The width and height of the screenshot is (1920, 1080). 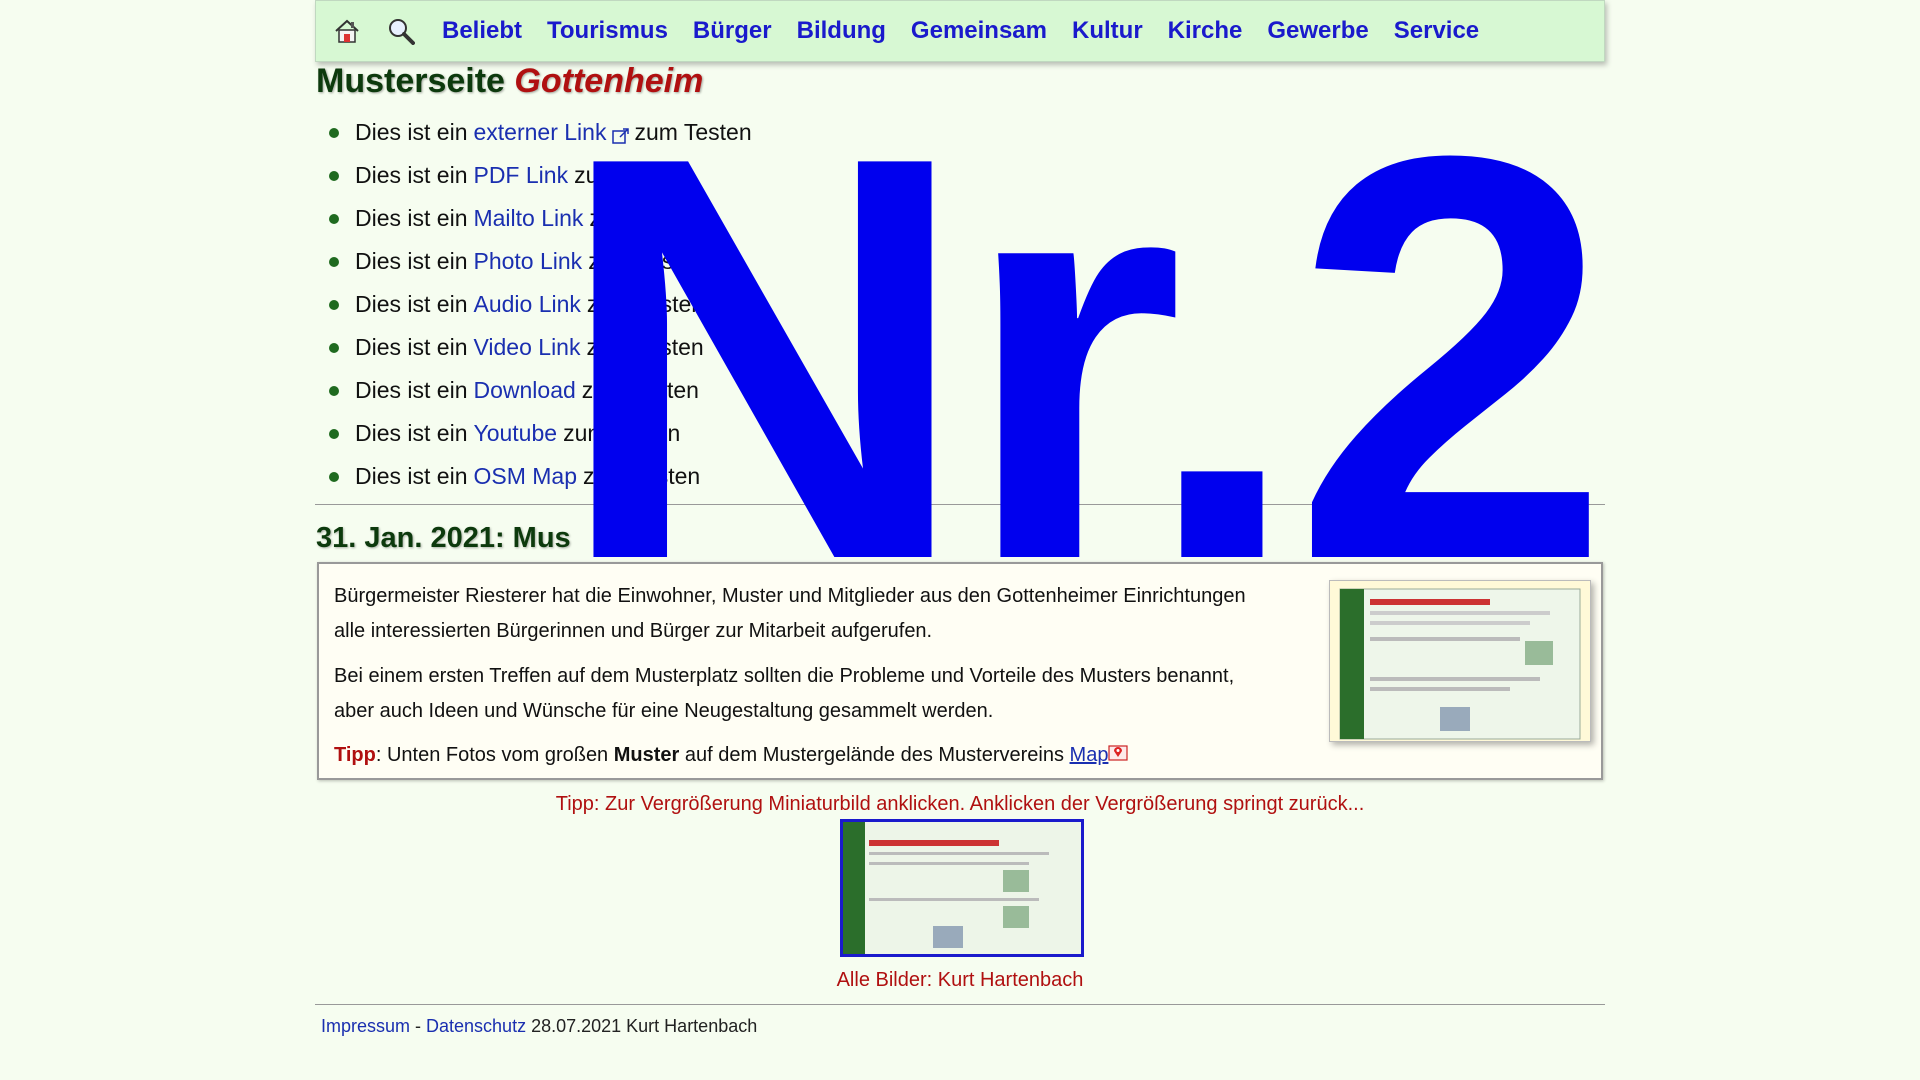 I want to click on nav-item-bildung: Bildung, so click(x=841, y=31).